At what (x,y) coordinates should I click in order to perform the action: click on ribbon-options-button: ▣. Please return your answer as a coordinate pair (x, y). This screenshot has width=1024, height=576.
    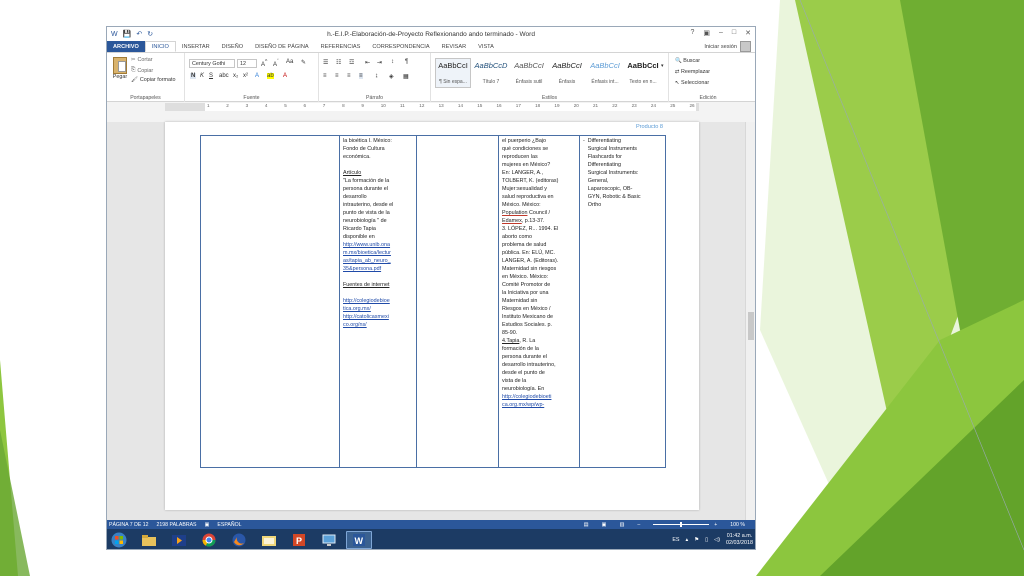
    Looking at the image, I should click on (706, 33).